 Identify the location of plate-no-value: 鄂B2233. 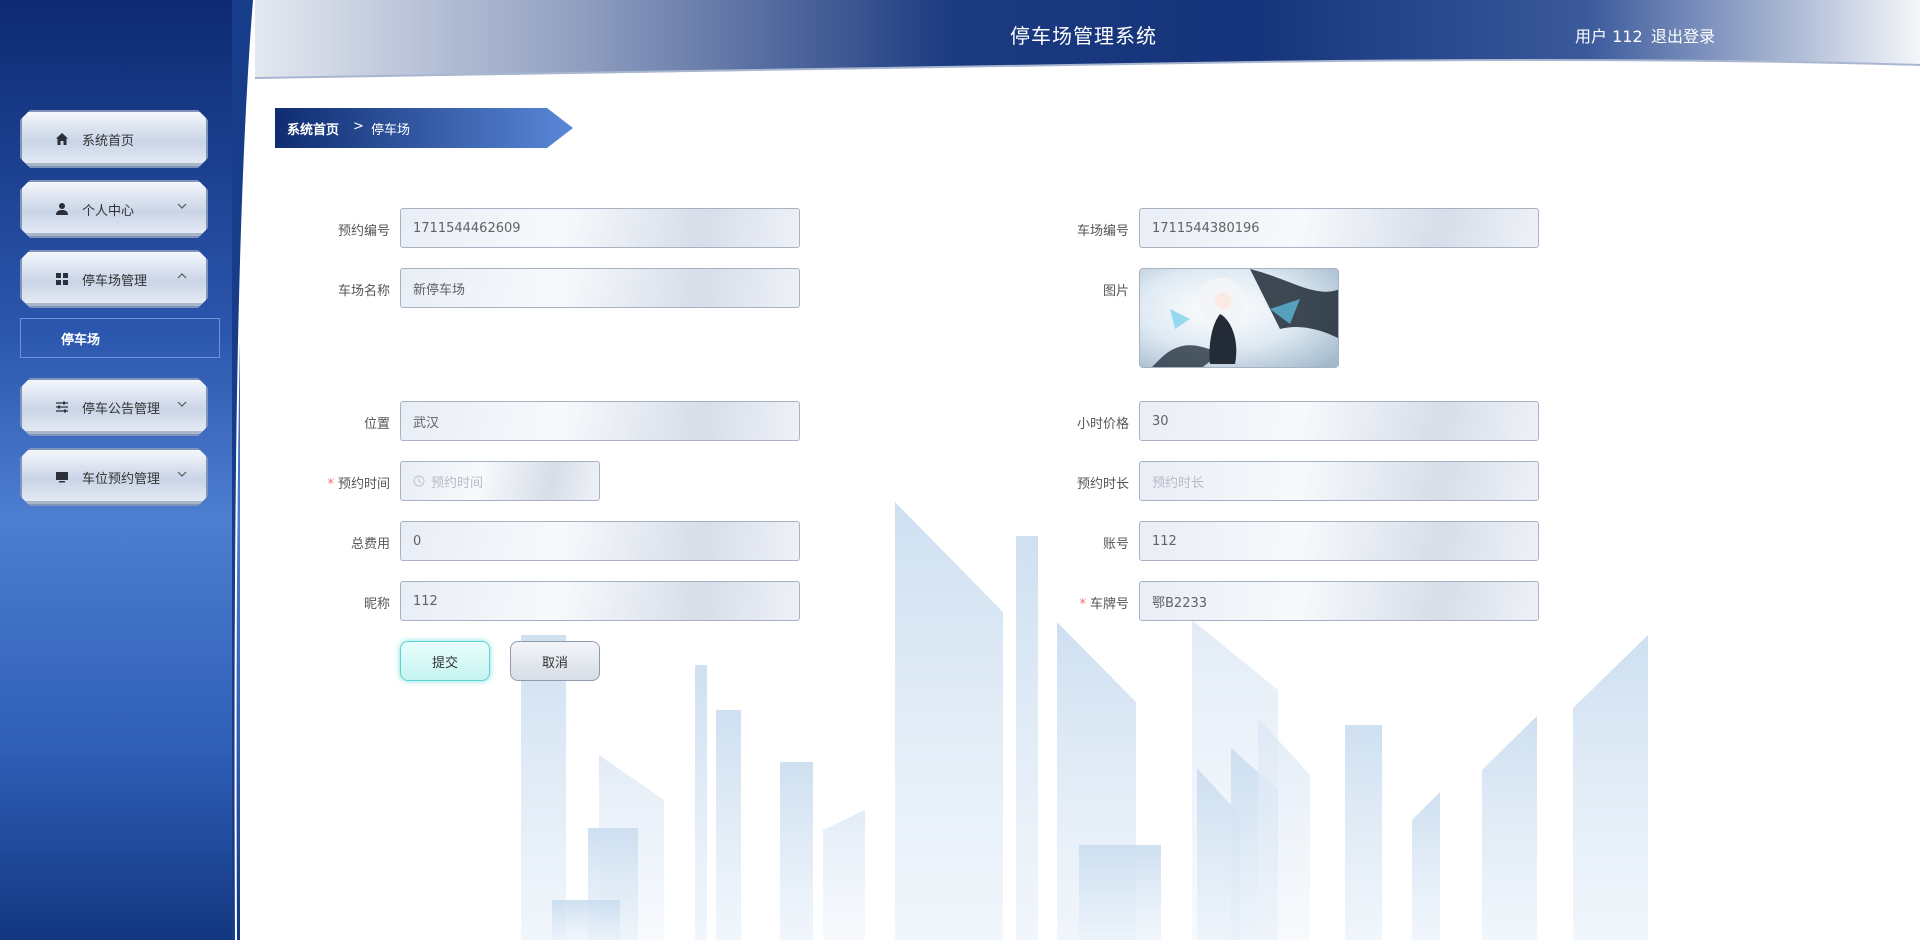
(1180, 603).